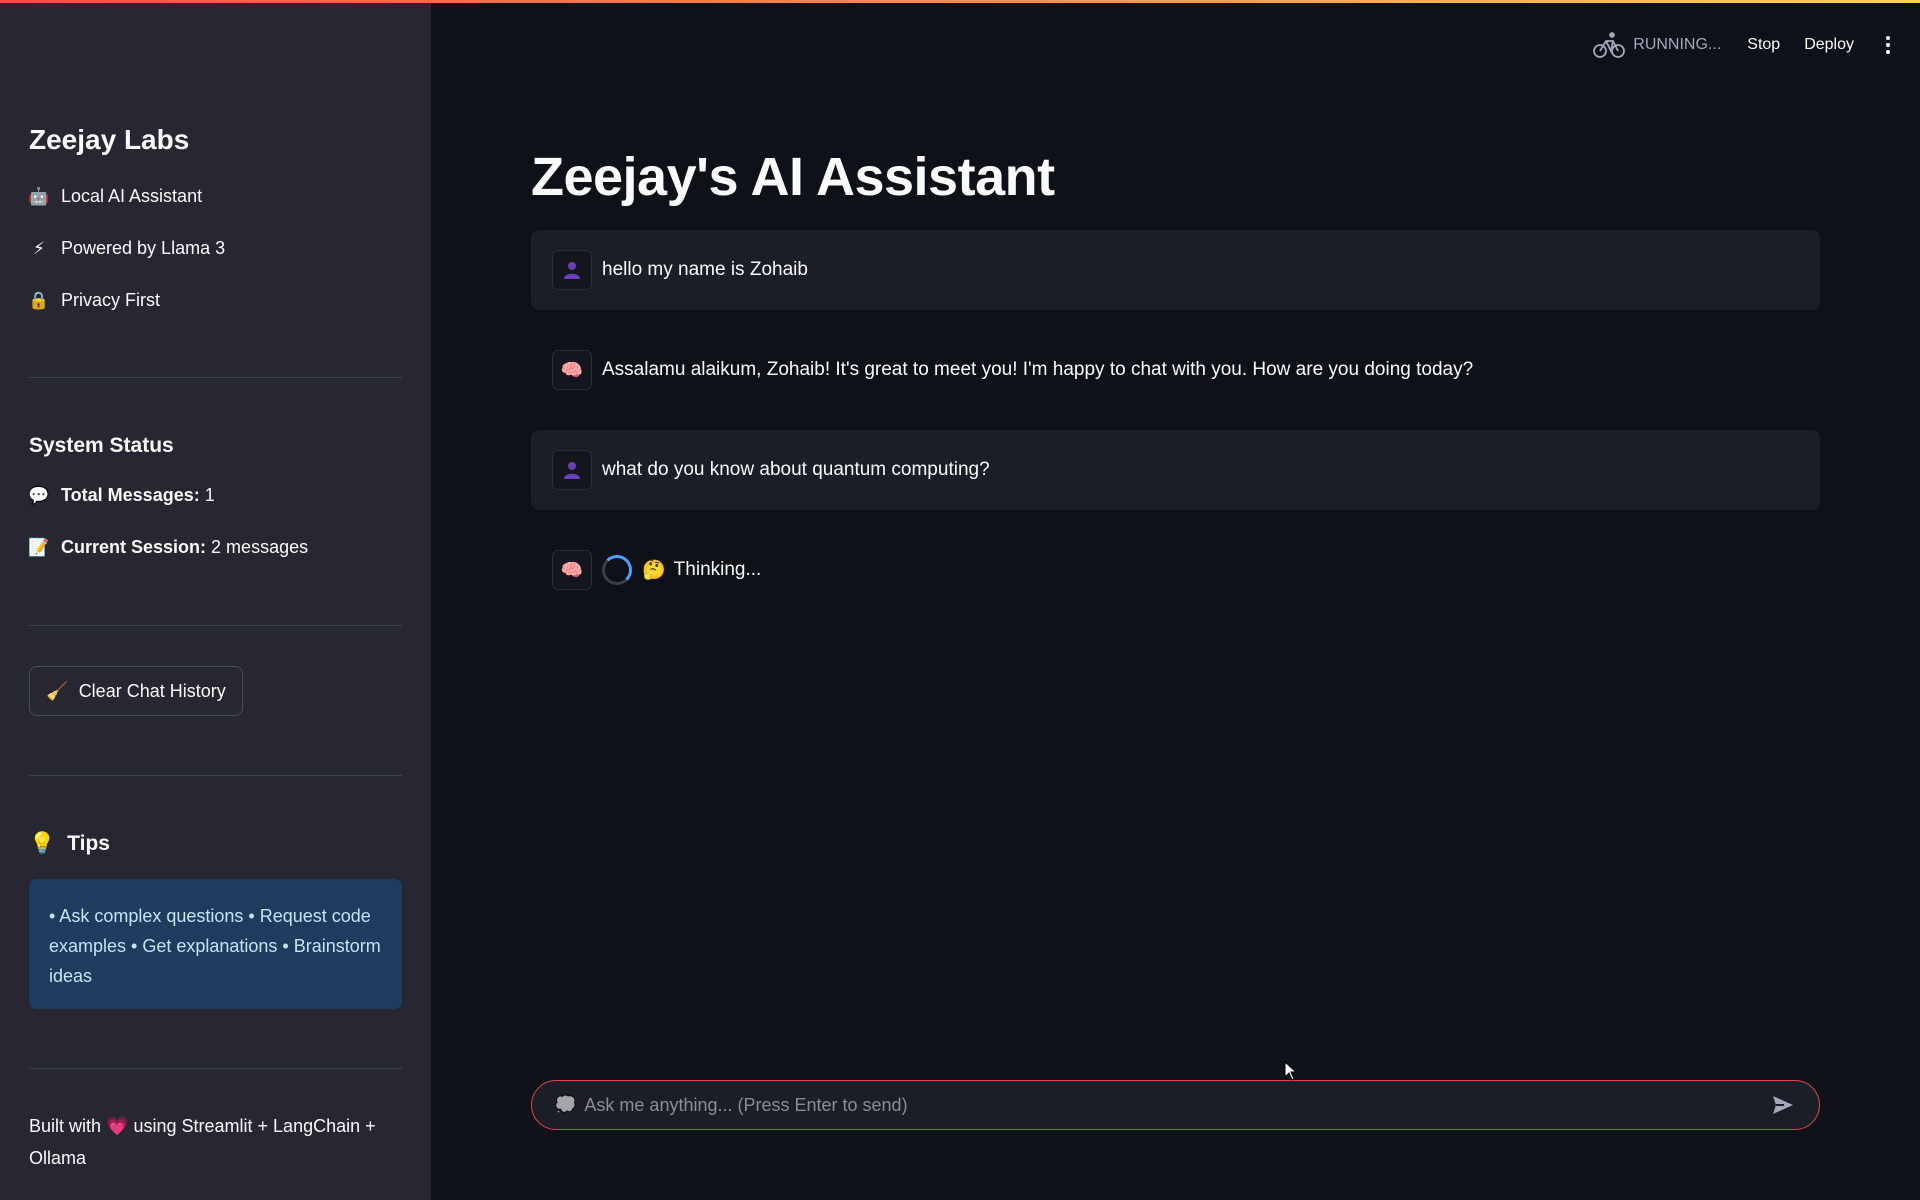 The width and height of the screenshot is (1920, 1200). I want to click on chat-input-container: 💭, so click(1175, 1105).